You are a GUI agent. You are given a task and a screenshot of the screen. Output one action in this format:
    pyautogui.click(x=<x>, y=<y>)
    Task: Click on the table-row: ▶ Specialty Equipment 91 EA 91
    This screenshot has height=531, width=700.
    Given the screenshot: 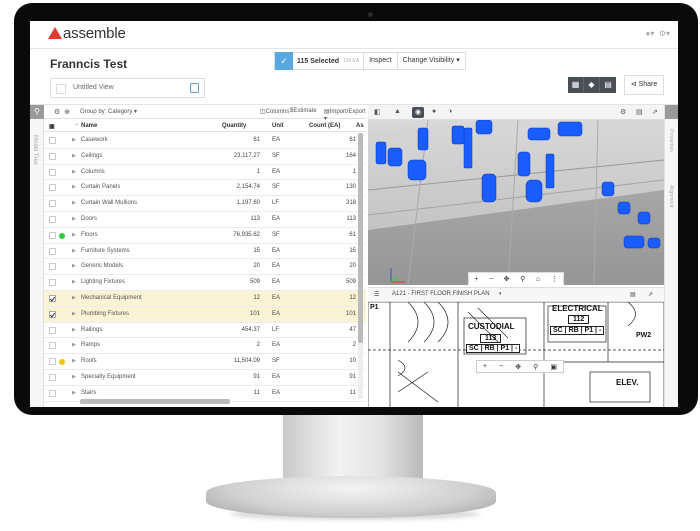 What is the action you would take?
    pyautogui.click(x=205, y=378)
    